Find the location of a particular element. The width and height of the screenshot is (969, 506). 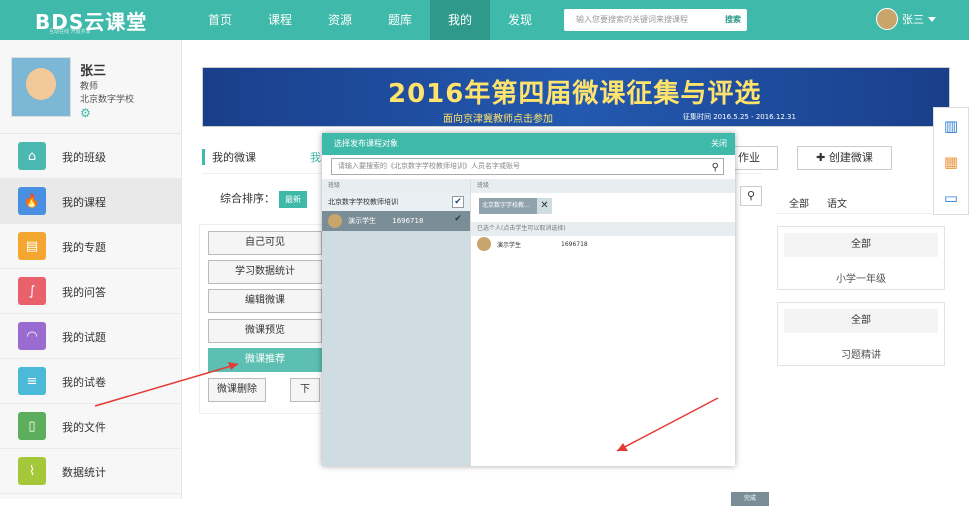

sidebar-item: ◠ 我的试题 is located at coordinates (90, 336).